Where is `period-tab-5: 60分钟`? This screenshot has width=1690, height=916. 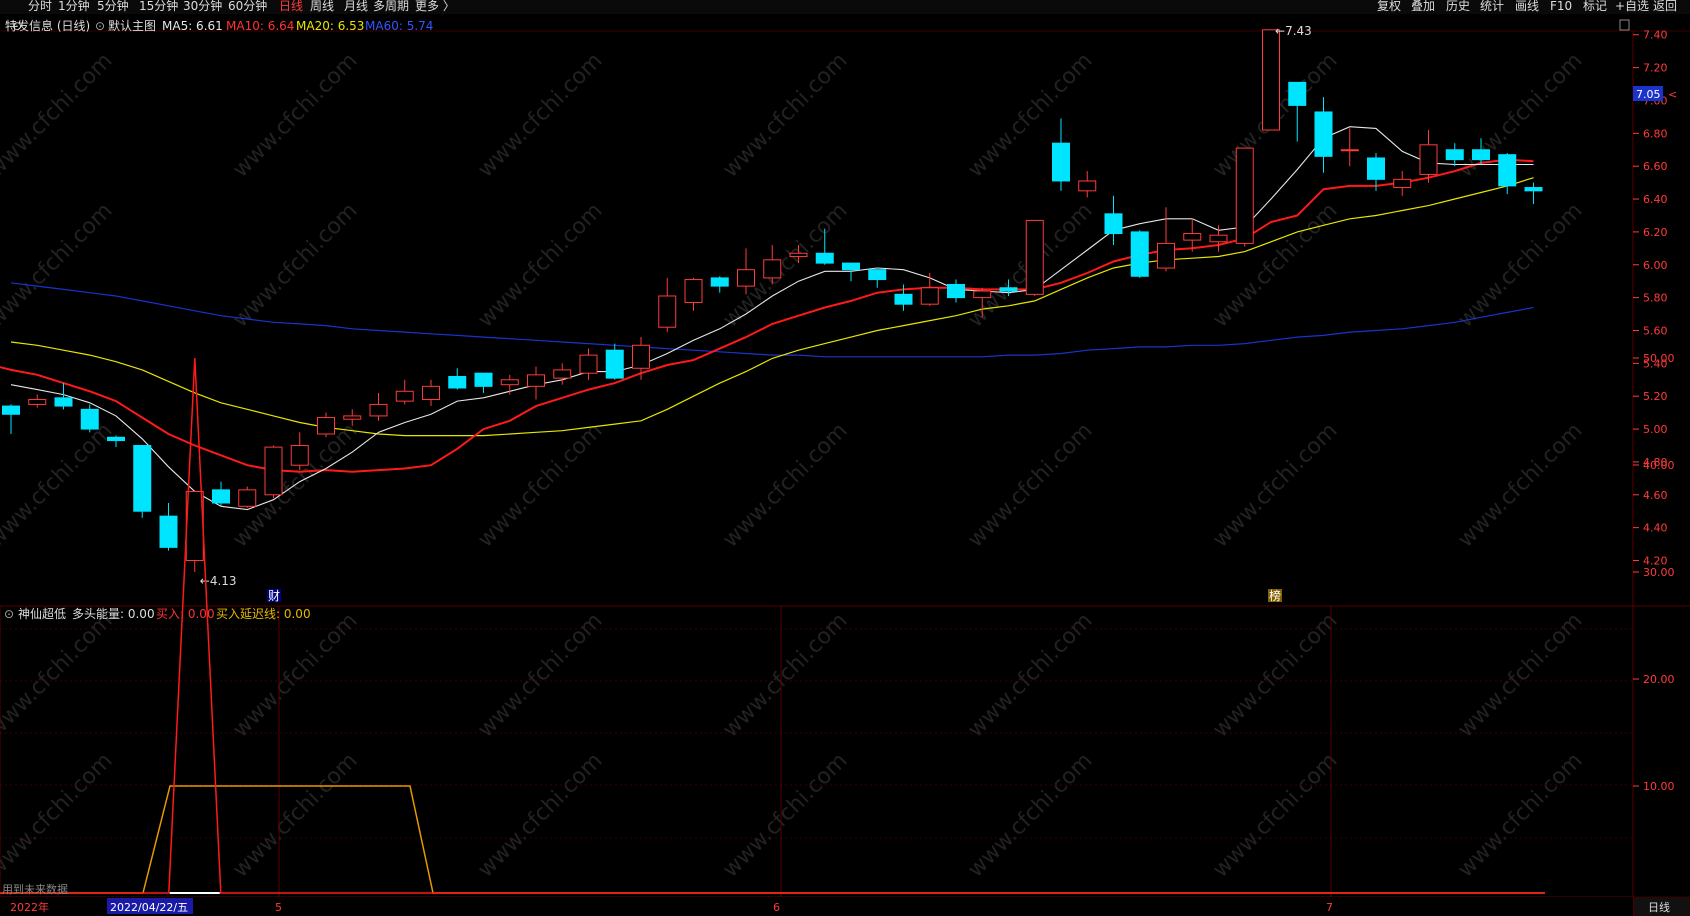
period-tab-5: 60分钟 is located at coordinates (247, 6).